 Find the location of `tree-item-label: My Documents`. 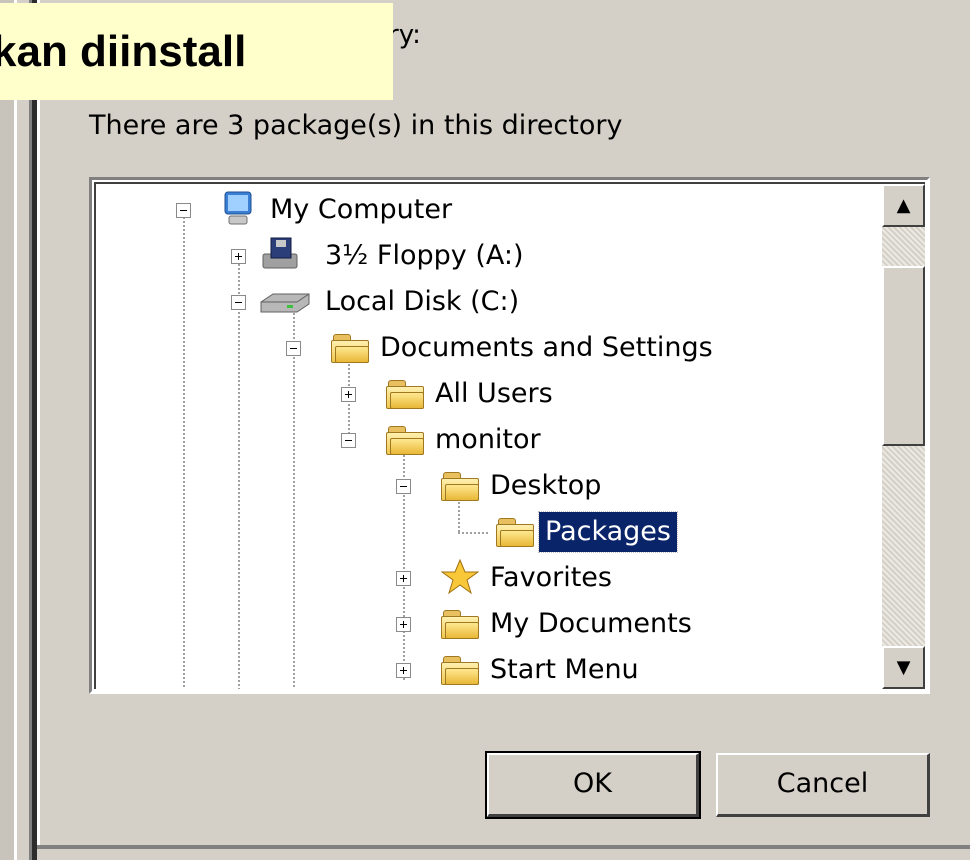

tree-item-label: My Documents is located at coordinates (591, 623).